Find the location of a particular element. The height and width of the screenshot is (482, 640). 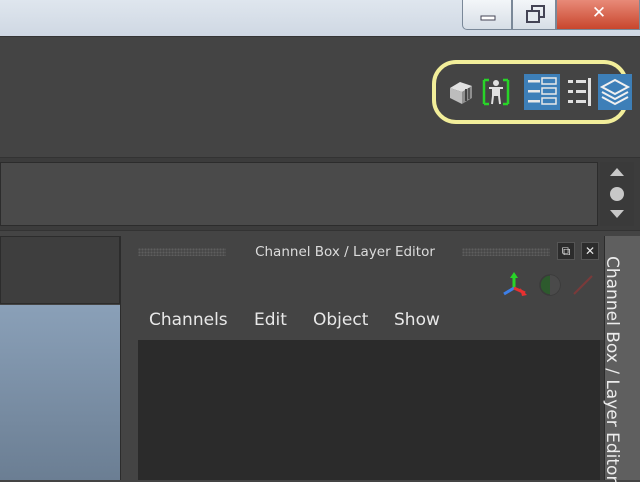

pencil-icon is located at coordinates (582, 285).